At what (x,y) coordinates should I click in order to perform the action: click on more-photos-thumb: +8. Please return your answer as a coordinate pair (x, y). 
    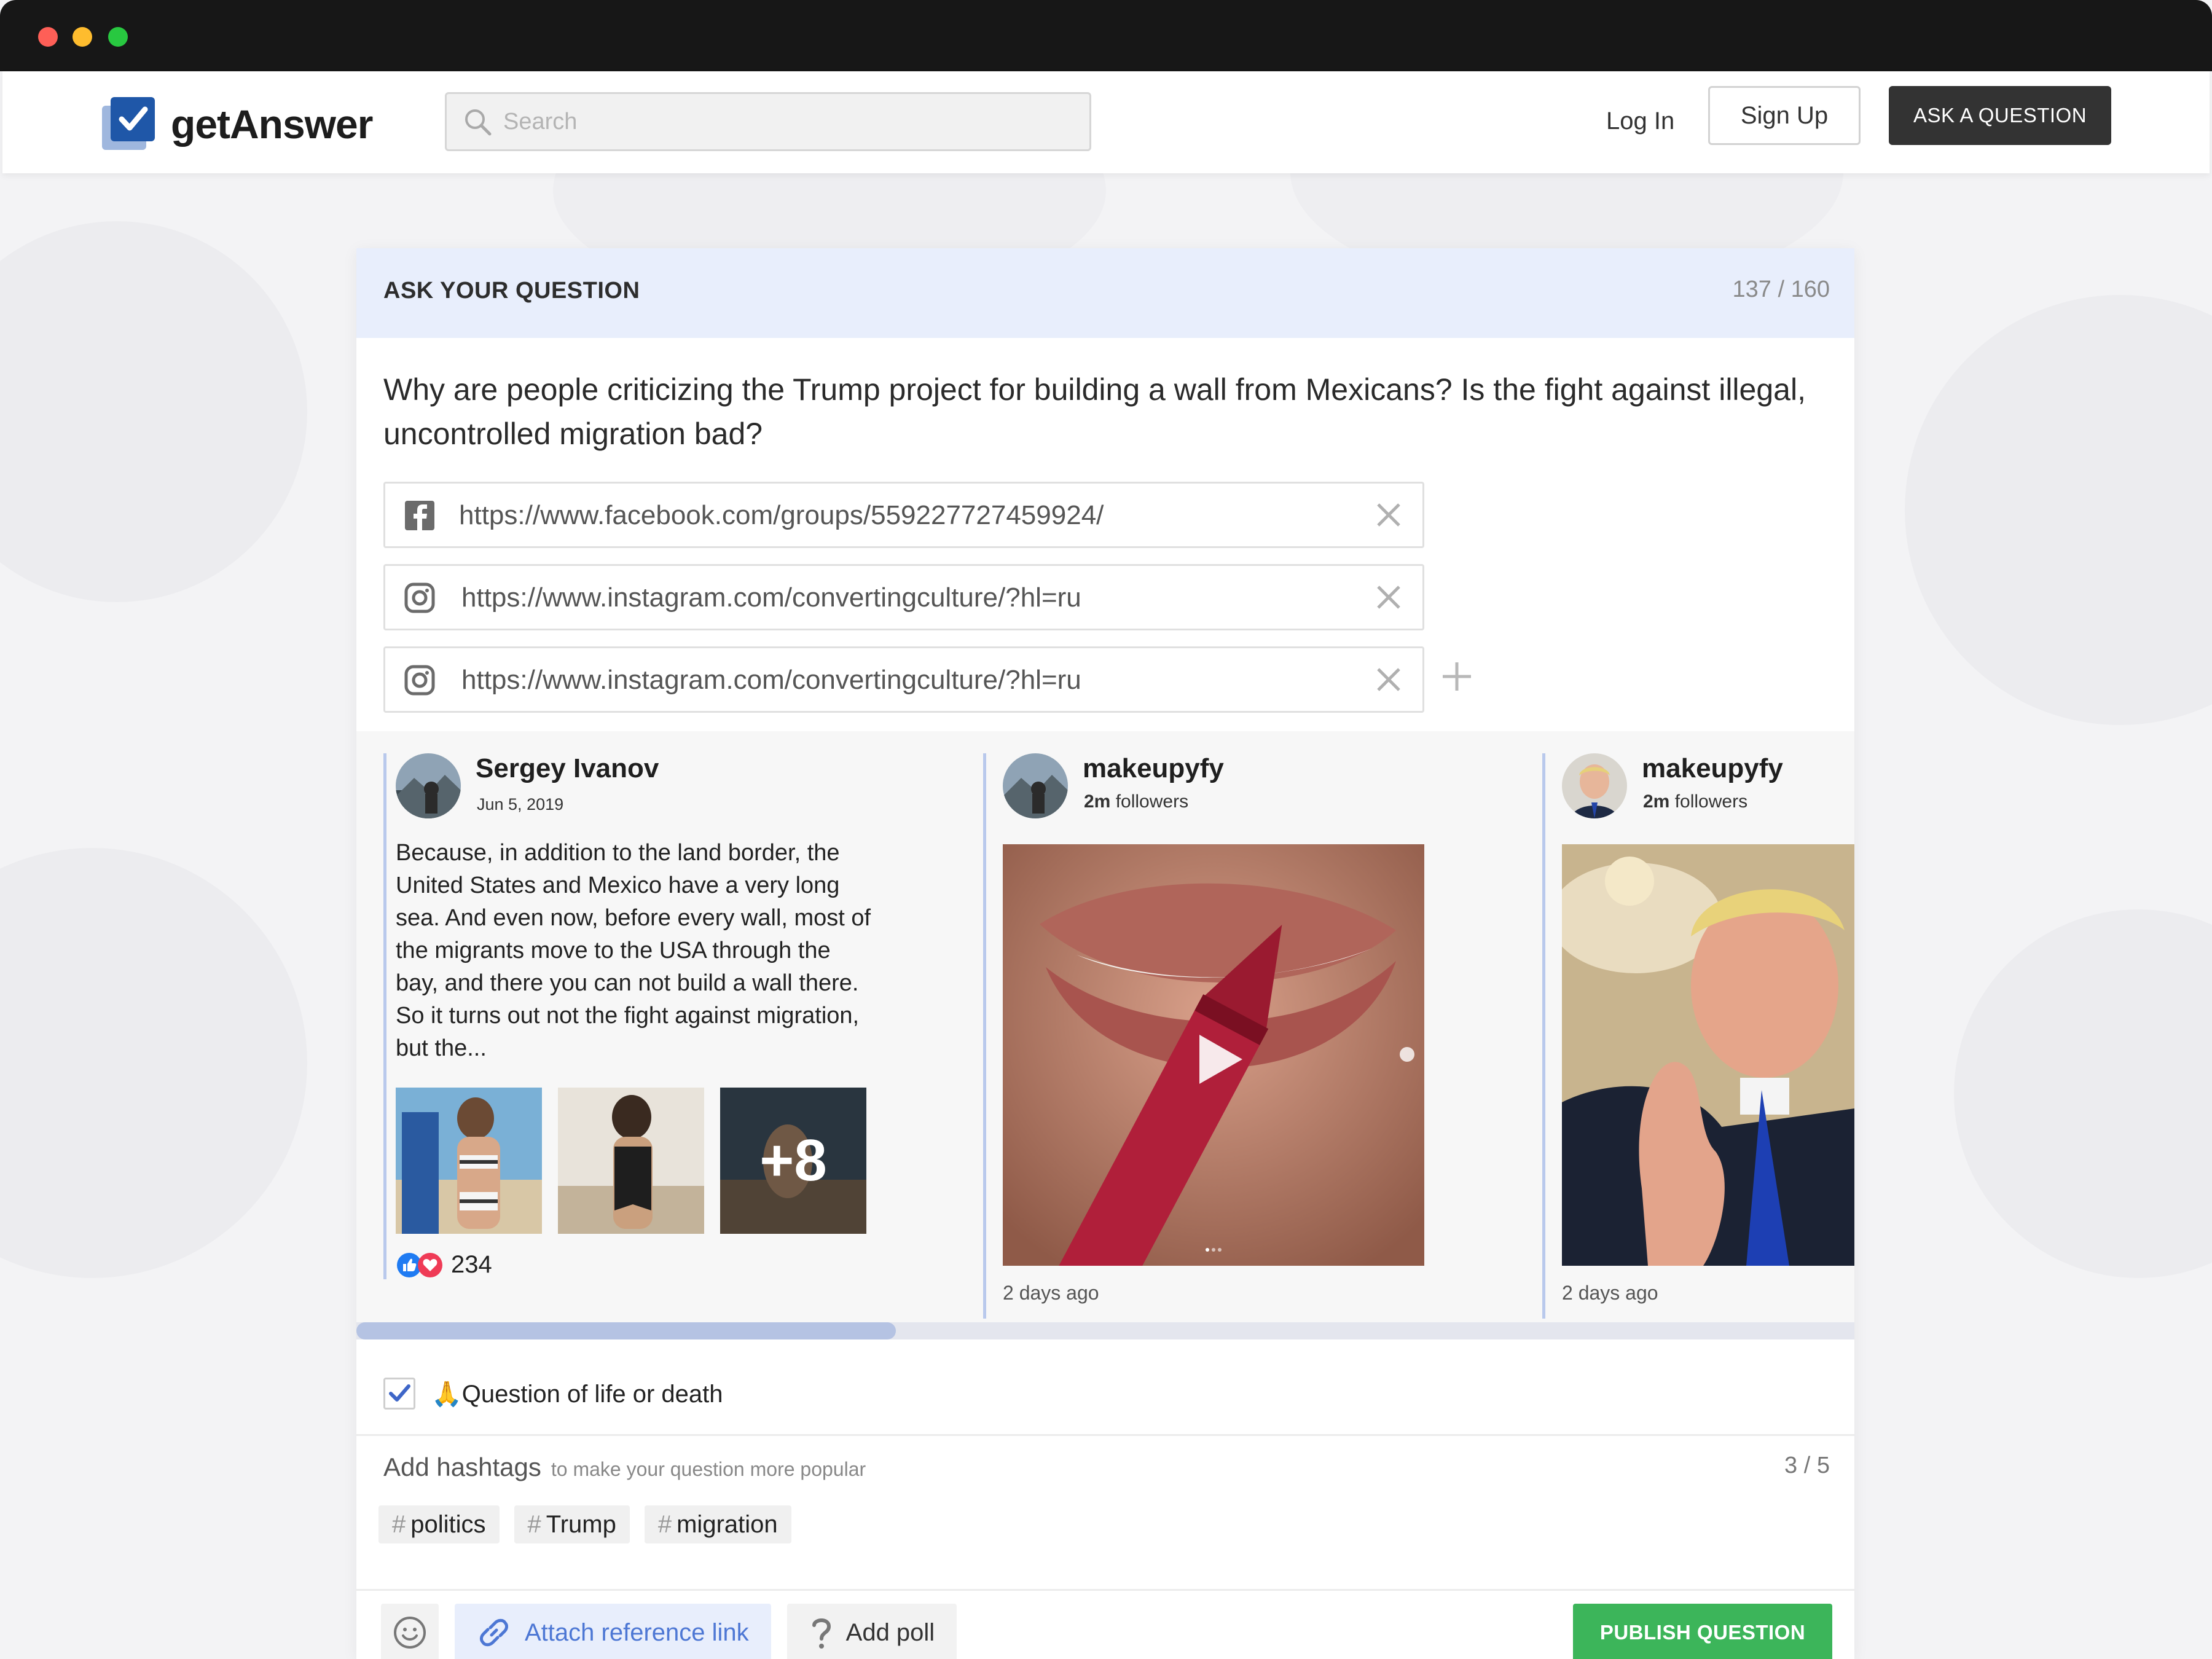
    Looking at the image, I should click on (793, 1161).